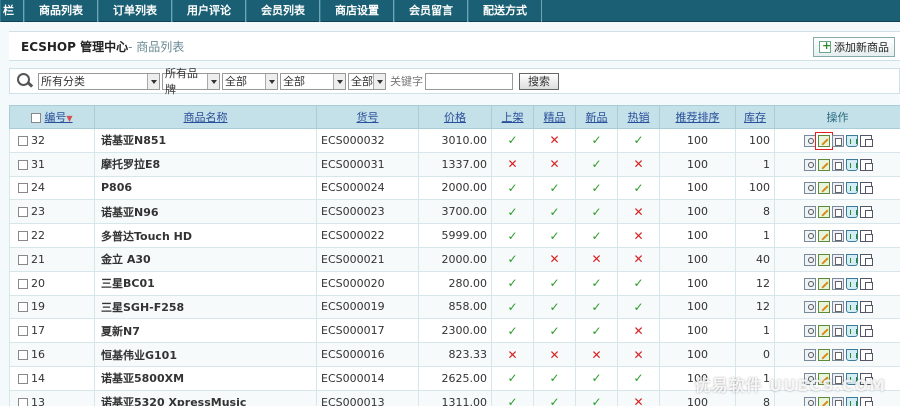  I want to click on row-price: 1311.00, so click(455, 397).